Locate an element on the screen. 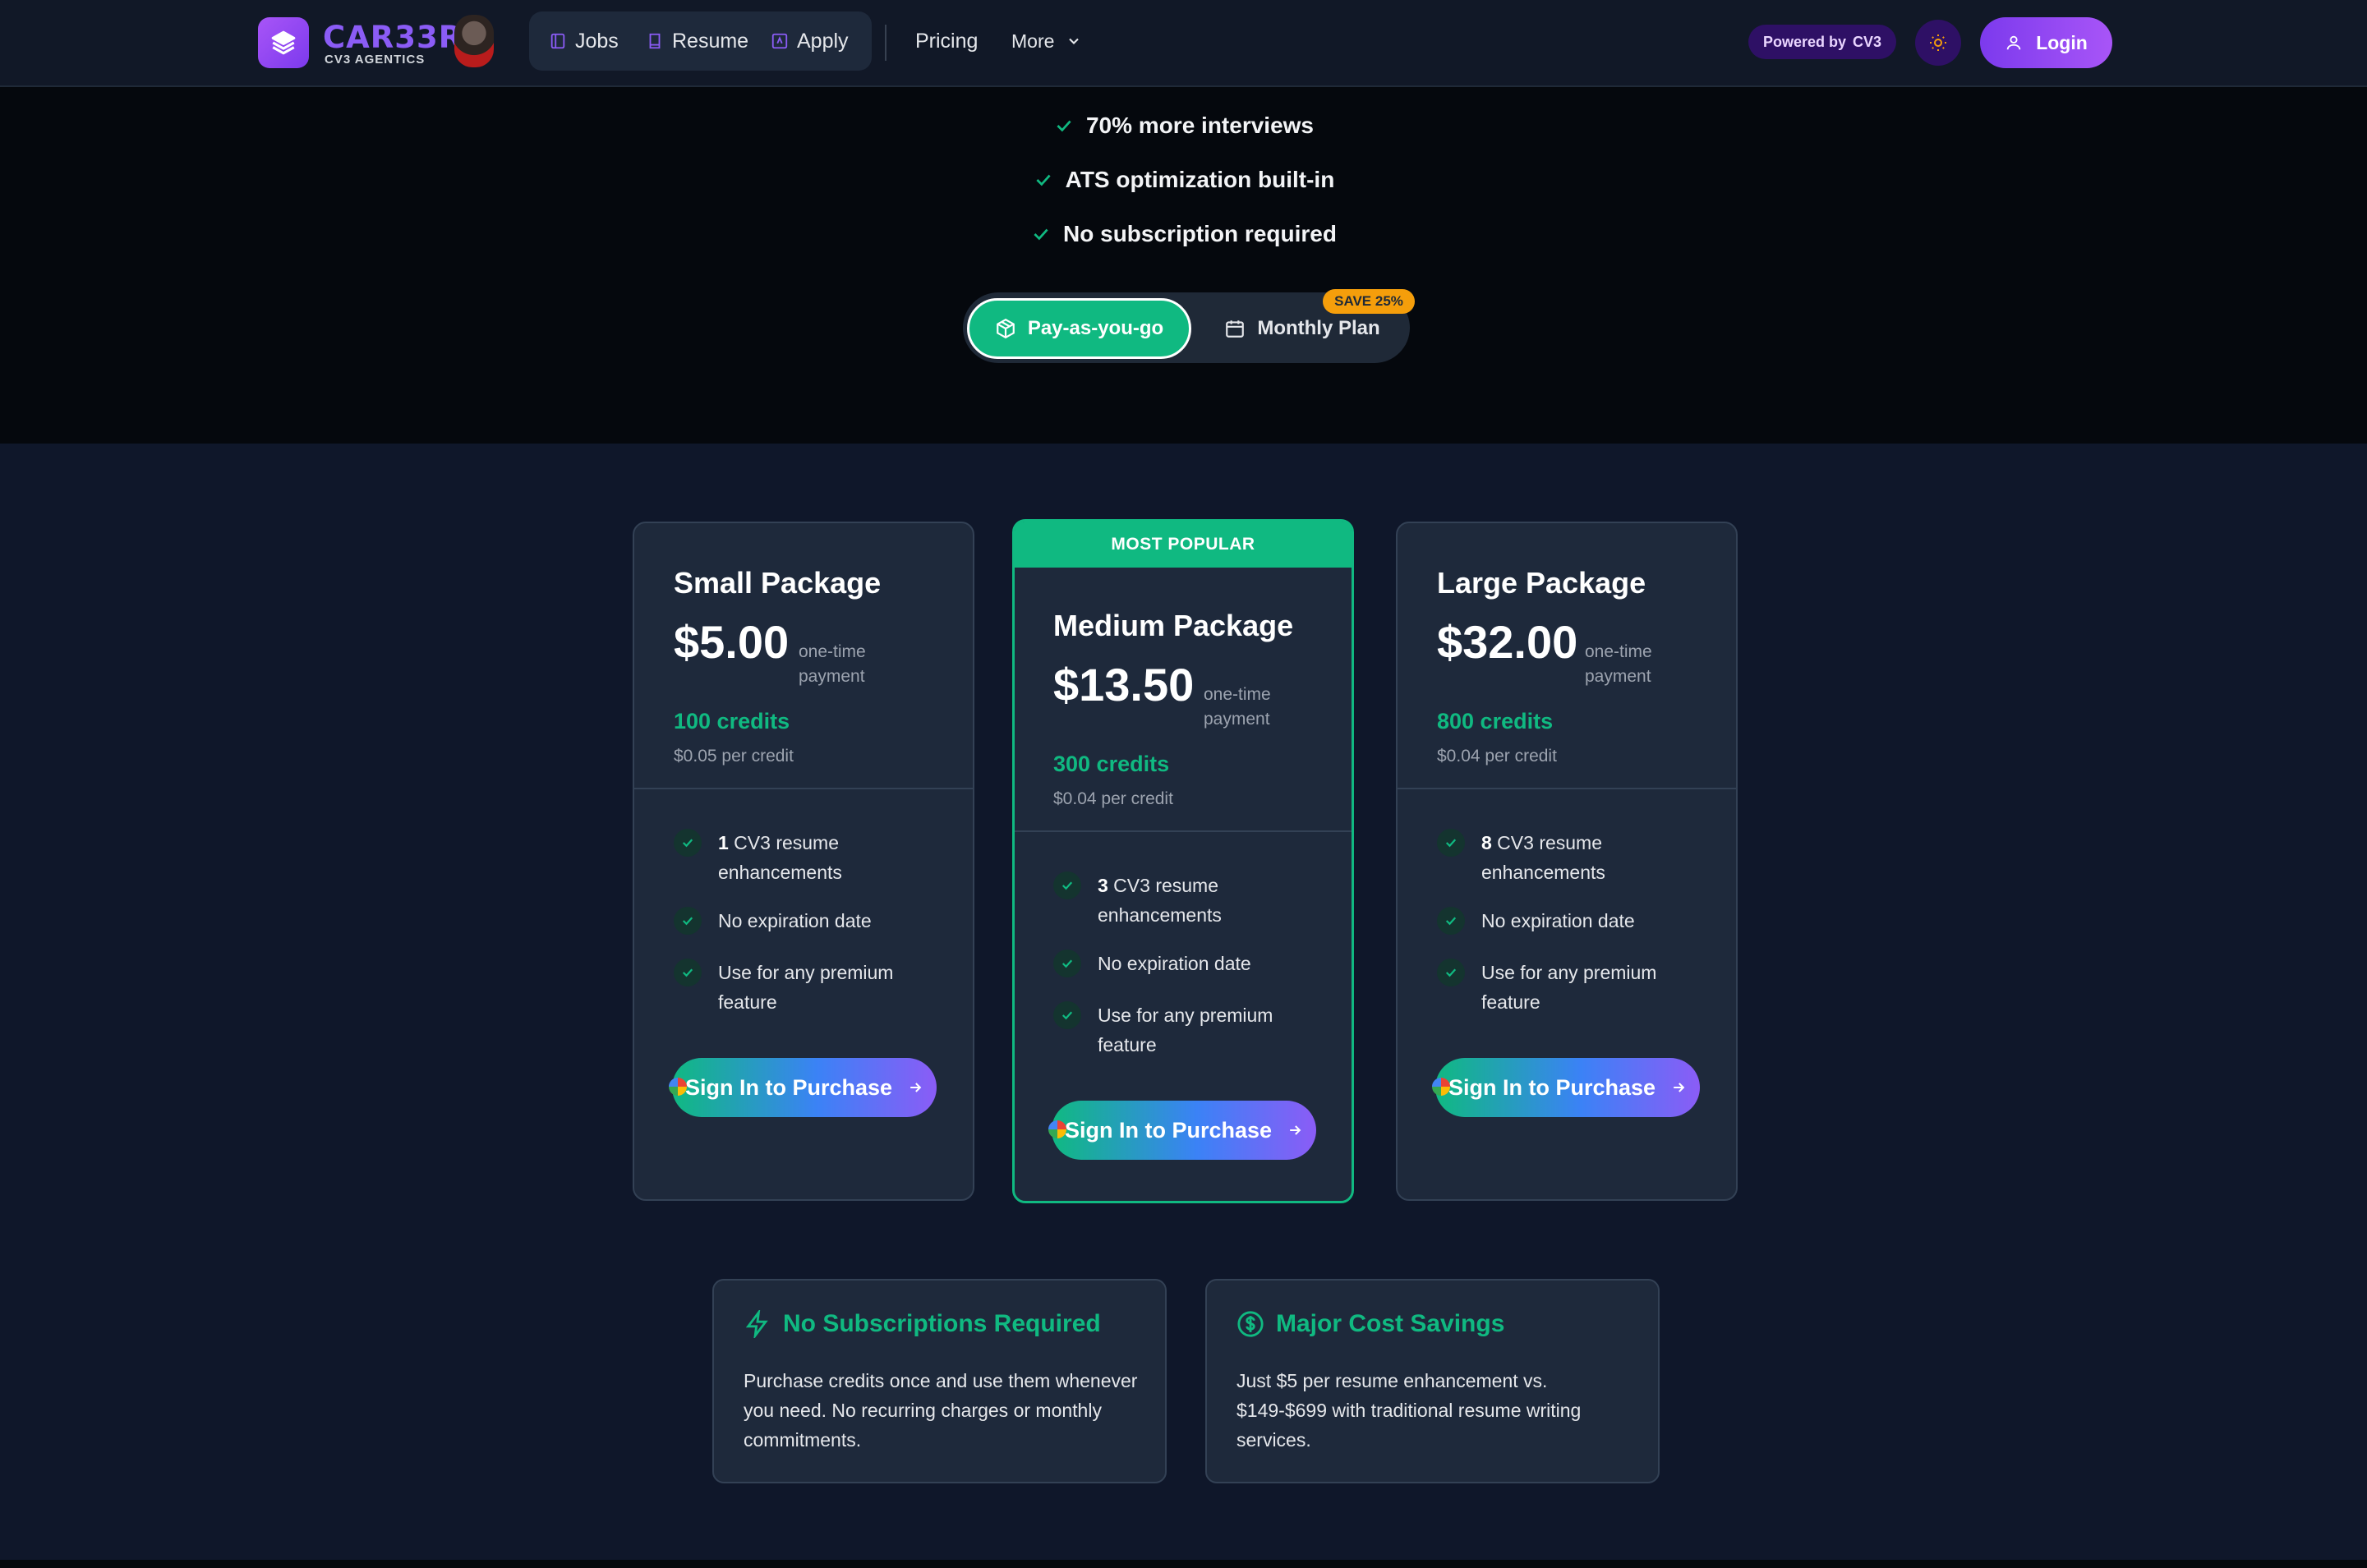  powered-by-badge: Powered by CV3 is located at coordinates (1822, 42).